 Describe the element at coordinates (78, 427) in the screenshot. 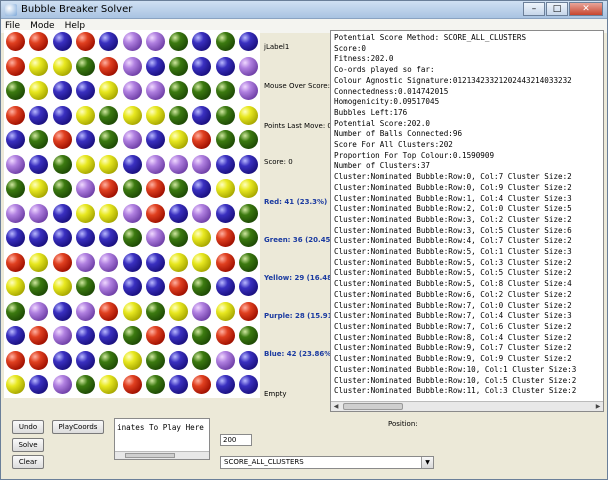

I see `playcoords-button: PlayCoords` at that location.